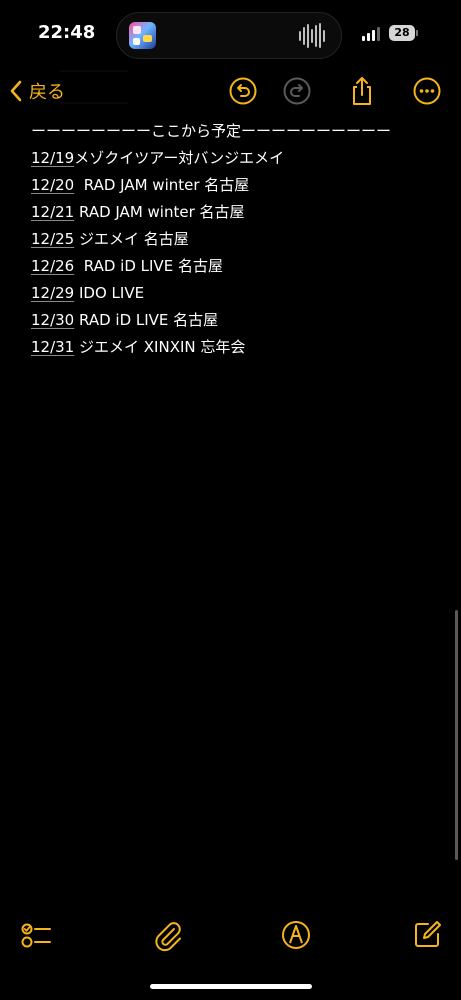 This screenshot has width=461, height=1000. Describe the element at coordinates (372, 33) in the screenshot. I see `cellular-signal-icon` at that location.